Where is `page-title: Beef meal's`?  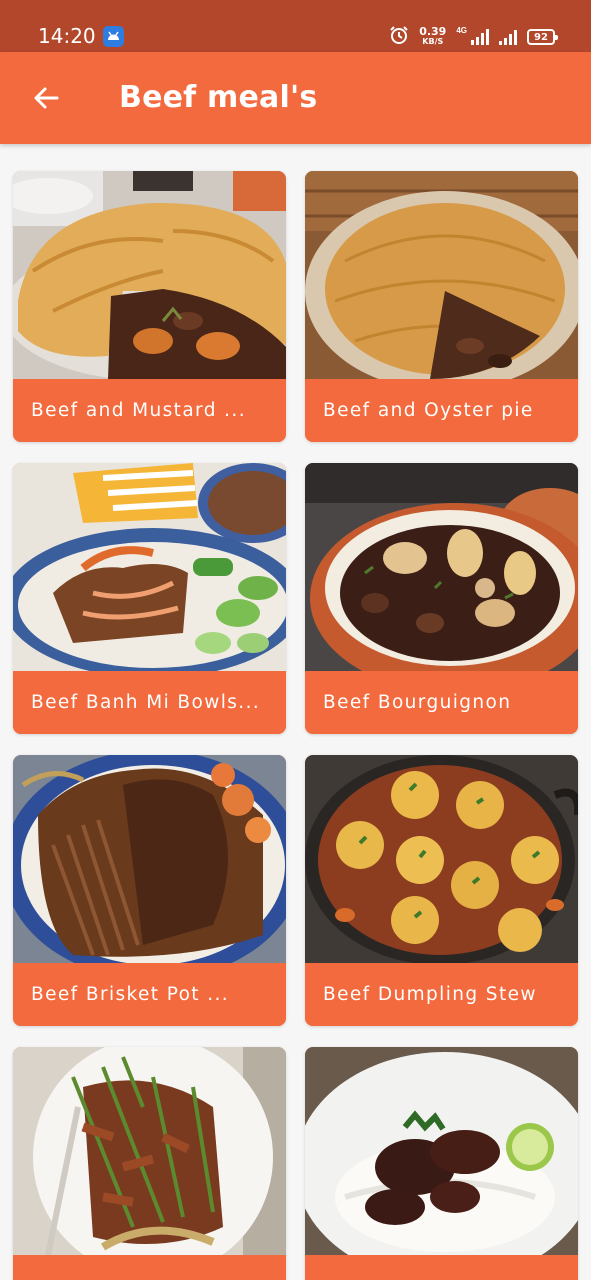
page-title: Beef meal's is located at coordinates (218, 97).